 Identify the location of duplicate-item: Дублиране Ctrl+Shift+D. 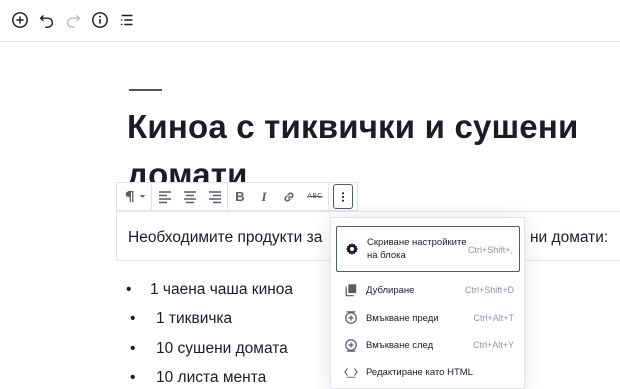
(428, 290).